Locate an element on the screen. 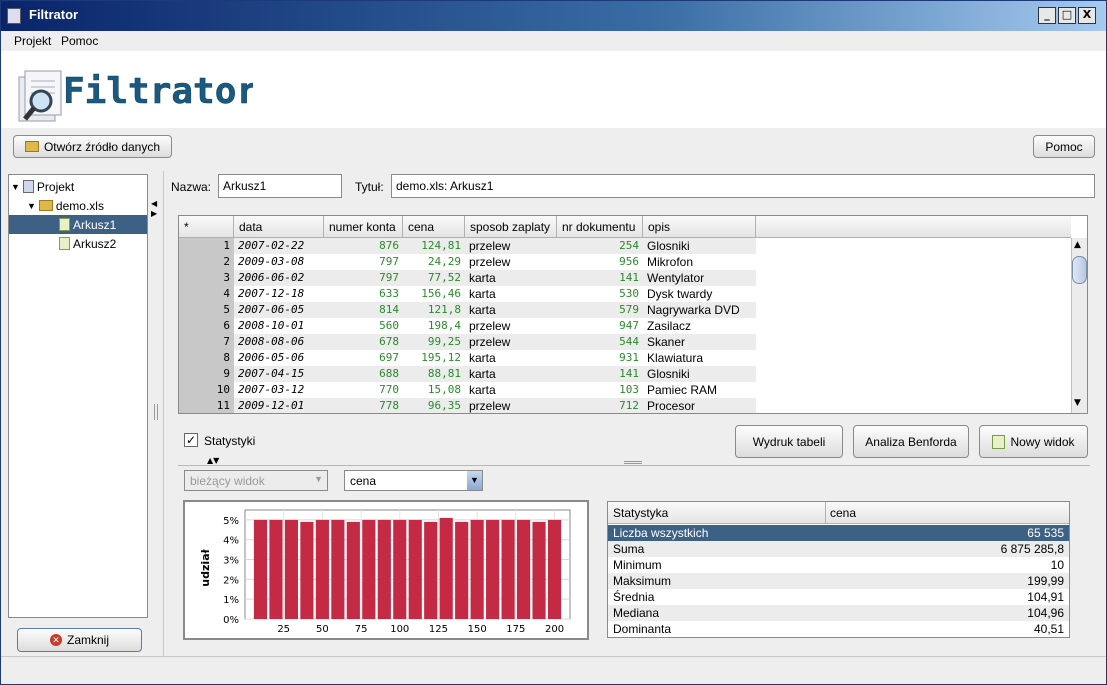 The height and width of the screenshot is (685, 1107). table-row: 8 2006-05-06 697 195,12 karta 931 Klawiatura is located at coordinates (467, 358).